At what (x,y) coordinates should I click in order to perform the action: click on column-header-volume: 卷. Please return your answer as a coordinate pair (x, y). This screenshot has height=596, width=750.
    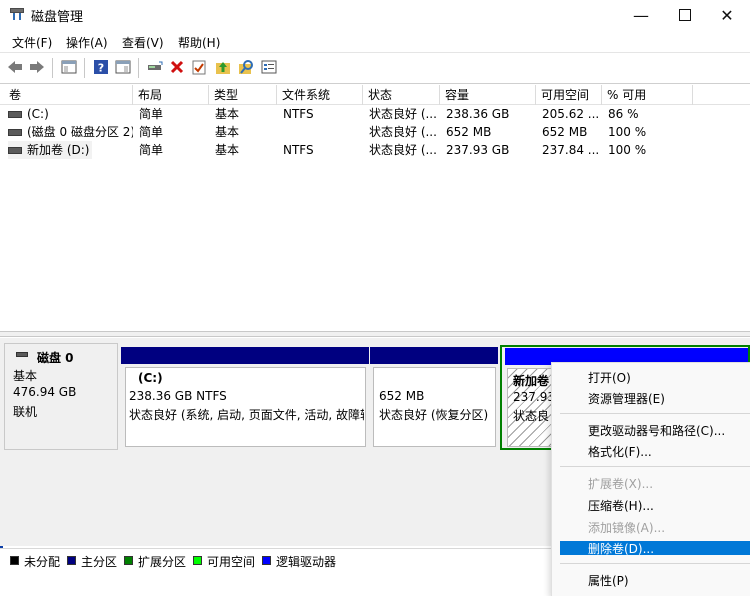
    Looking at the image, I should click on (68, 95).